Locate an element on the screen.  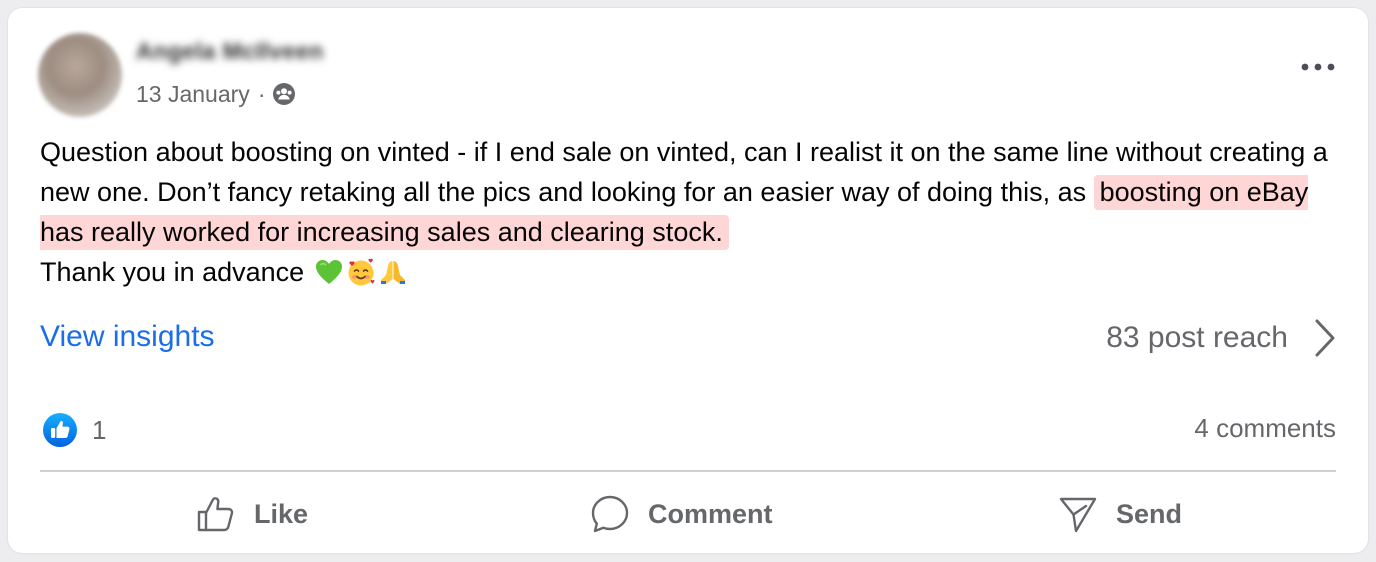
post-text-part2: Thank you in advance is located at coordinates (172, 272).